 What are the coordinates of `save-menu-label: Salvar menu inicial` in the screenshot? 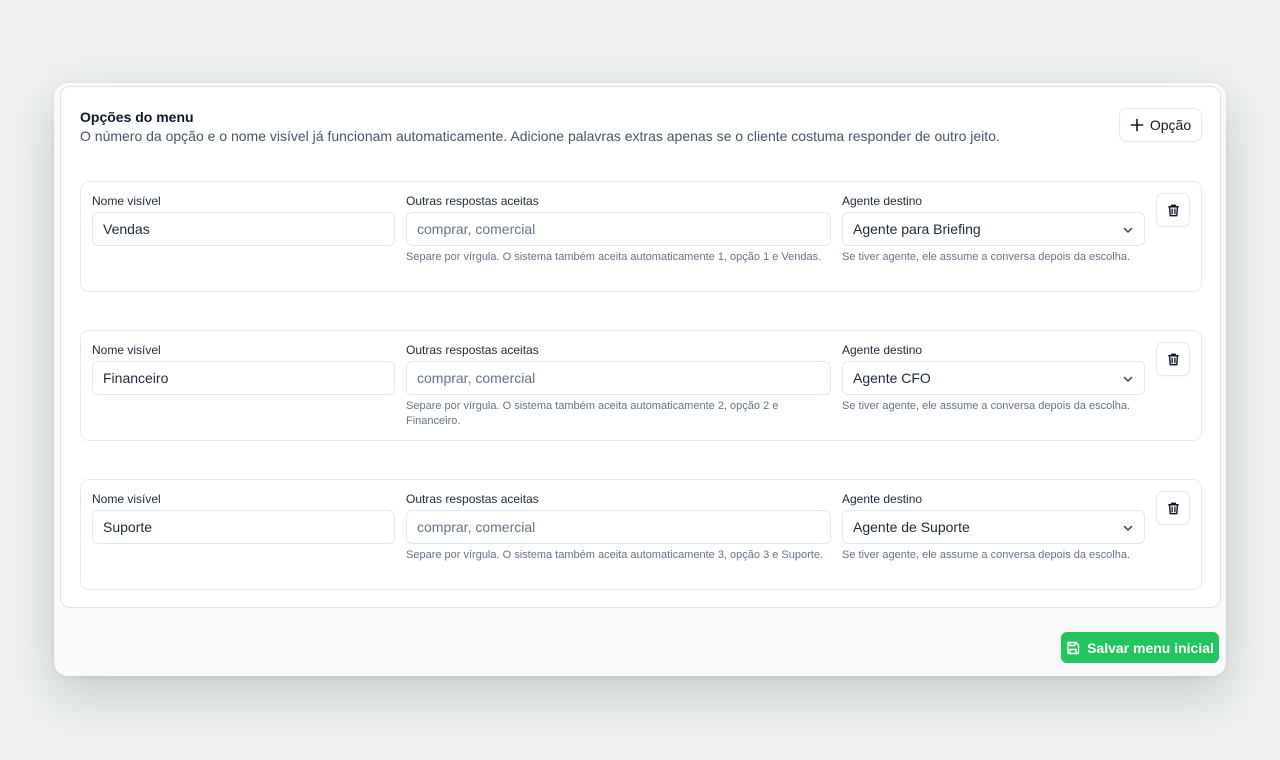 It's located at (1150, 647).